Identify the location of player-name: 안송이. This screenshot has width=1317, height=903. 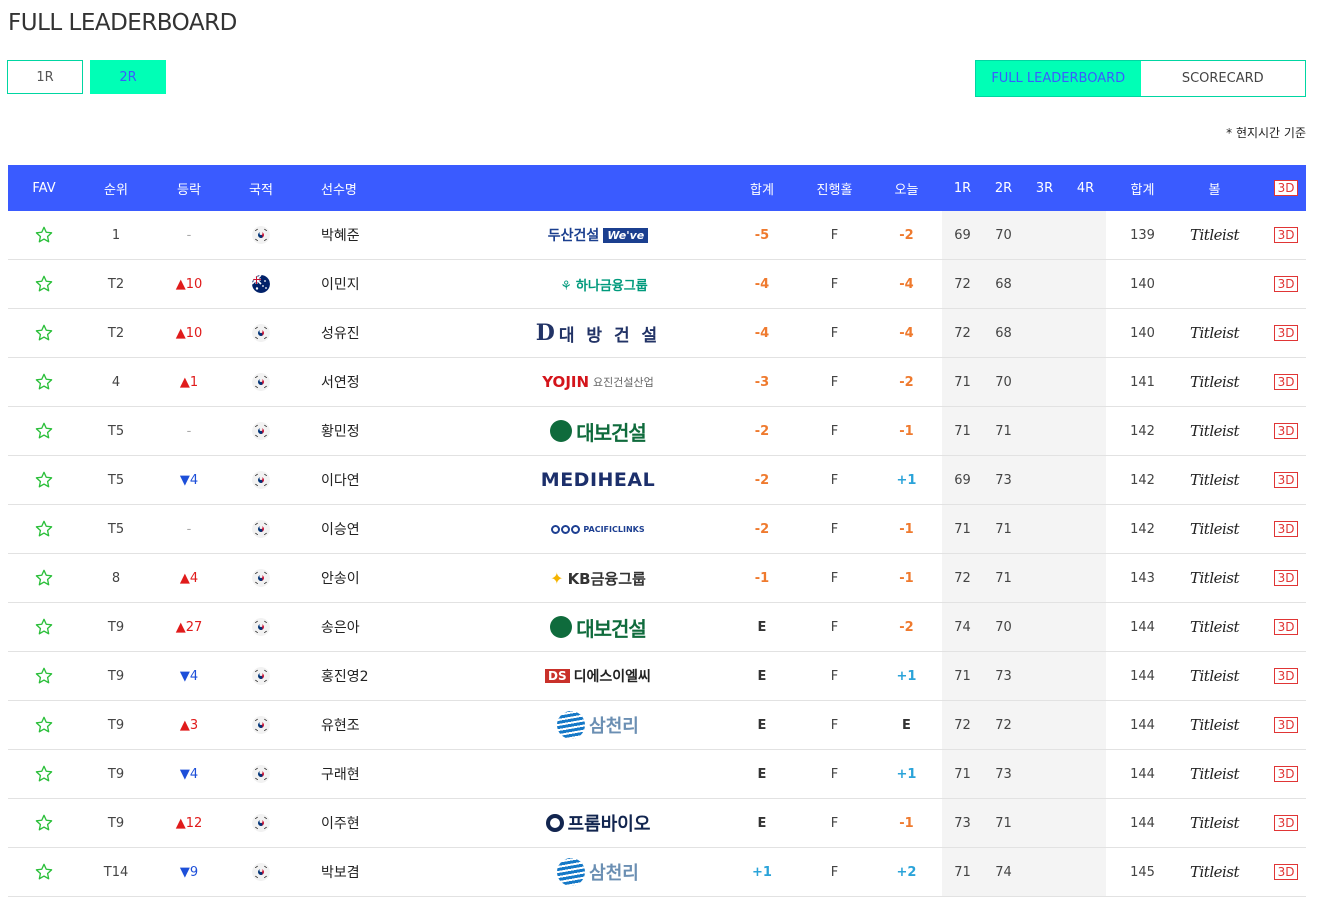
(396, 578).